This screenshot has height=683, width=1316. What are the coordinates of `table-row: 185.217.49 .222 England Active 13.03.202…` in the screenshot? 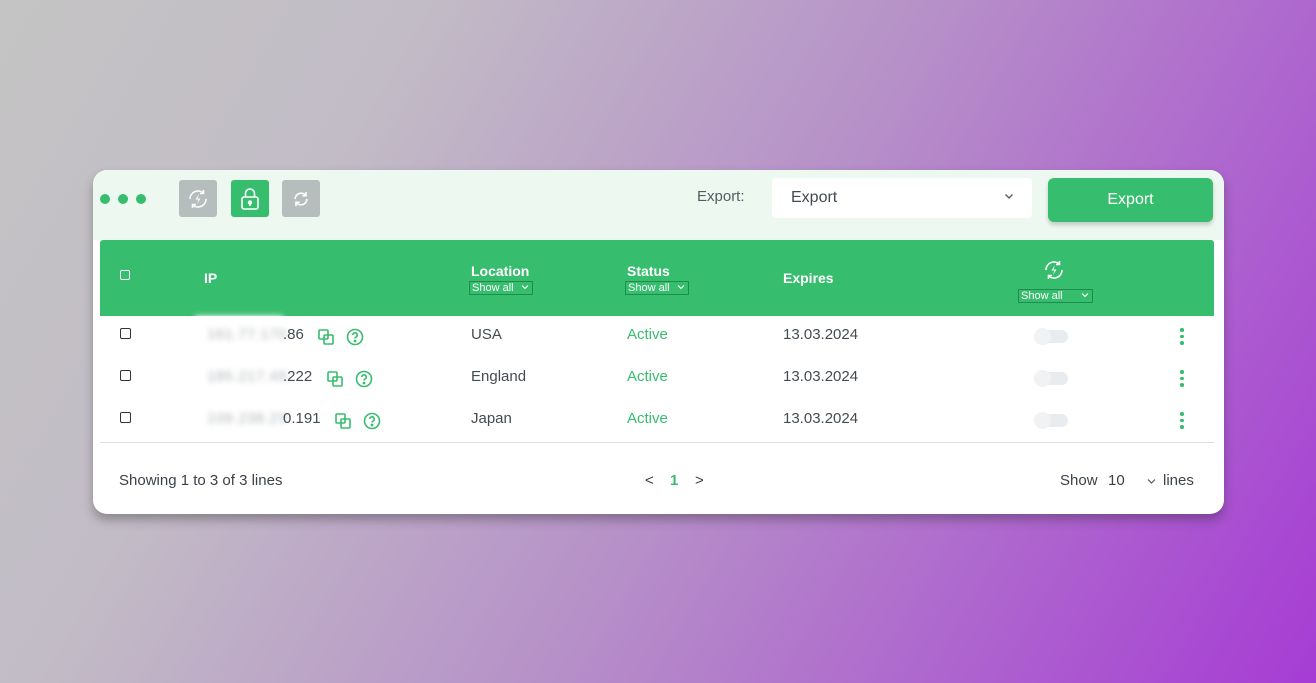 It's located at (657, 379).